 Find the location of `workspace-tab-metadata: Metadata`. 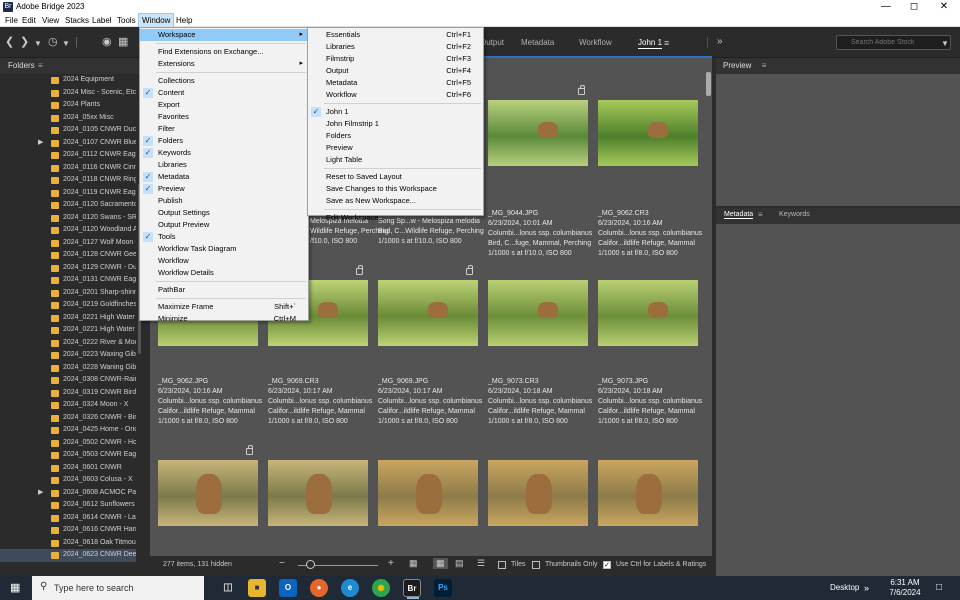

workspace-tab-metadata: Metadata is located at coordinates (537, 42).